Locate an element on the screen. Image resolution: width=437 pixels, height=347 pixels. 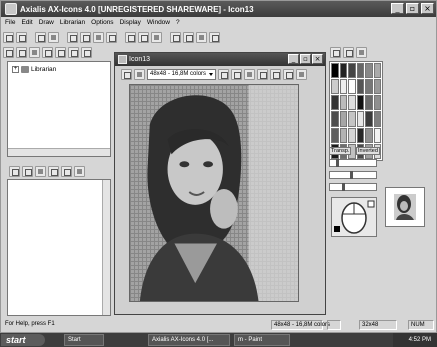
green-slider is located at coordinates (353, 175).